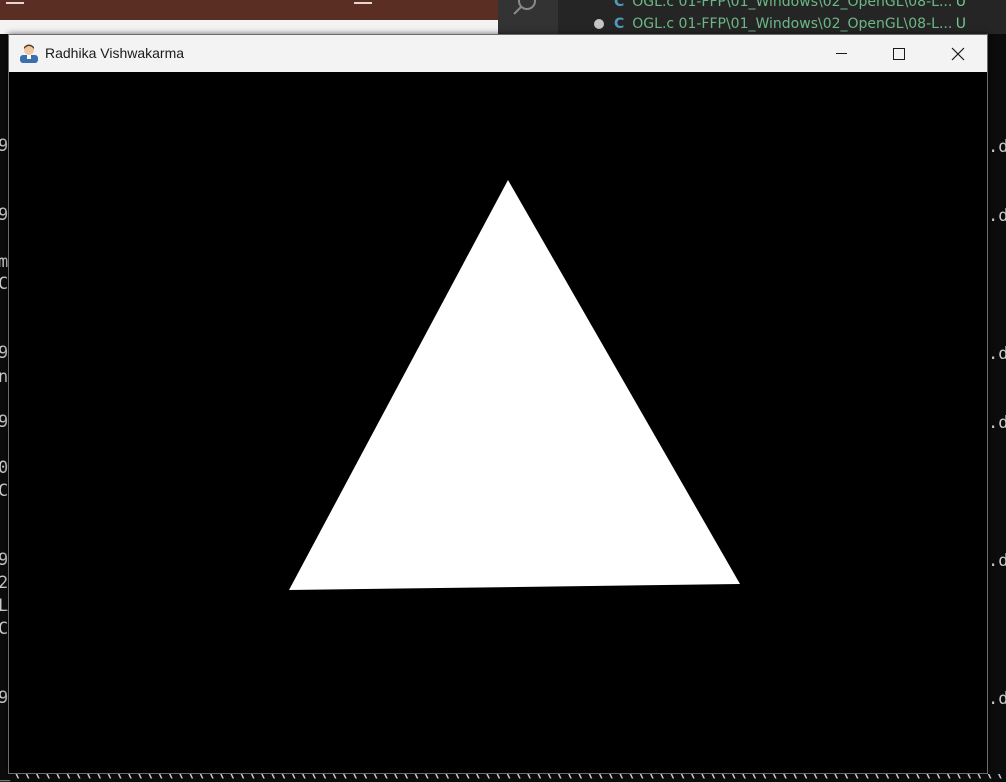  I want to click on maximize-icon, so click(899, 53).